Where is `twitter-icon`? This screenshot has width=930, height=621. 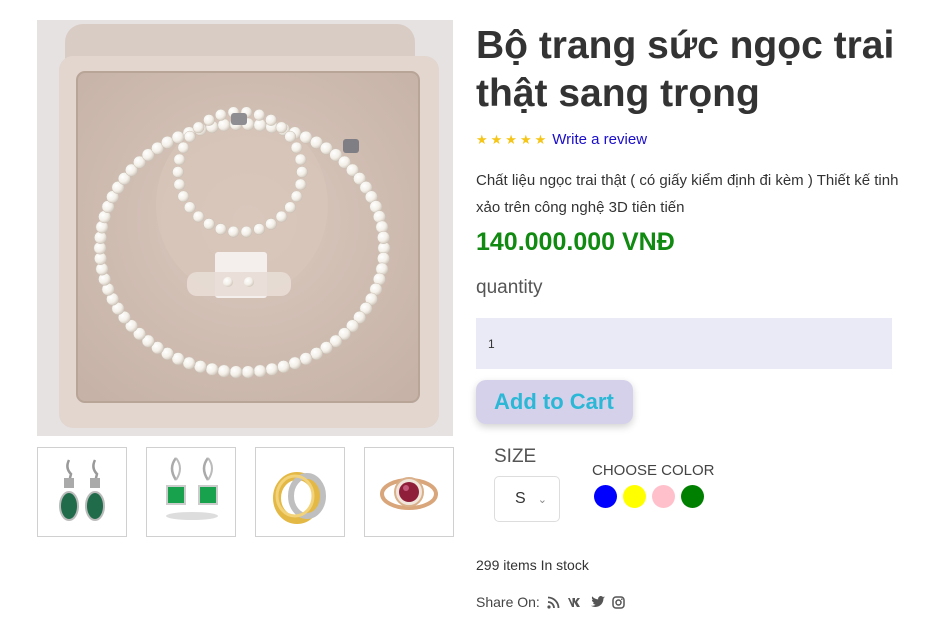
twitter-icon is located at coordinates (597, 602).